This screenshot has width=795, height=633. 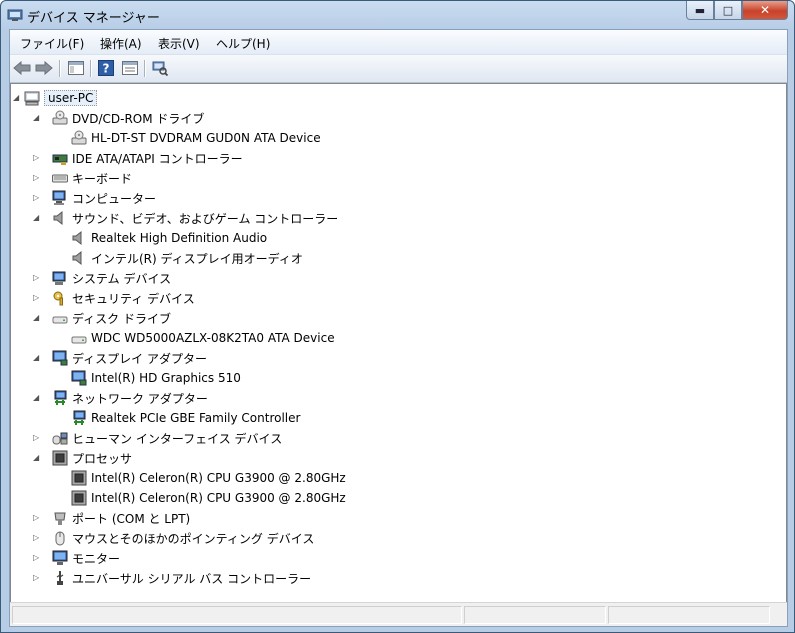 I want to click on tree-category-item: ▷ ポート (COM と LPT), so click(x=112, y=518).